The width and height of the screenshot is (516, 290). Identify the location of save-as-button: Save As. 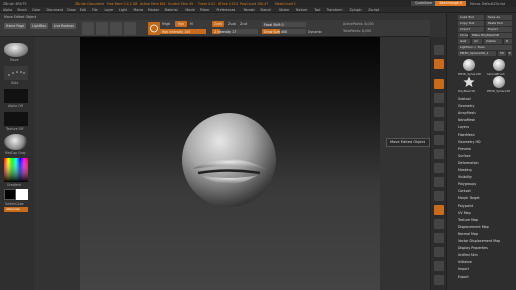
(499, 17).